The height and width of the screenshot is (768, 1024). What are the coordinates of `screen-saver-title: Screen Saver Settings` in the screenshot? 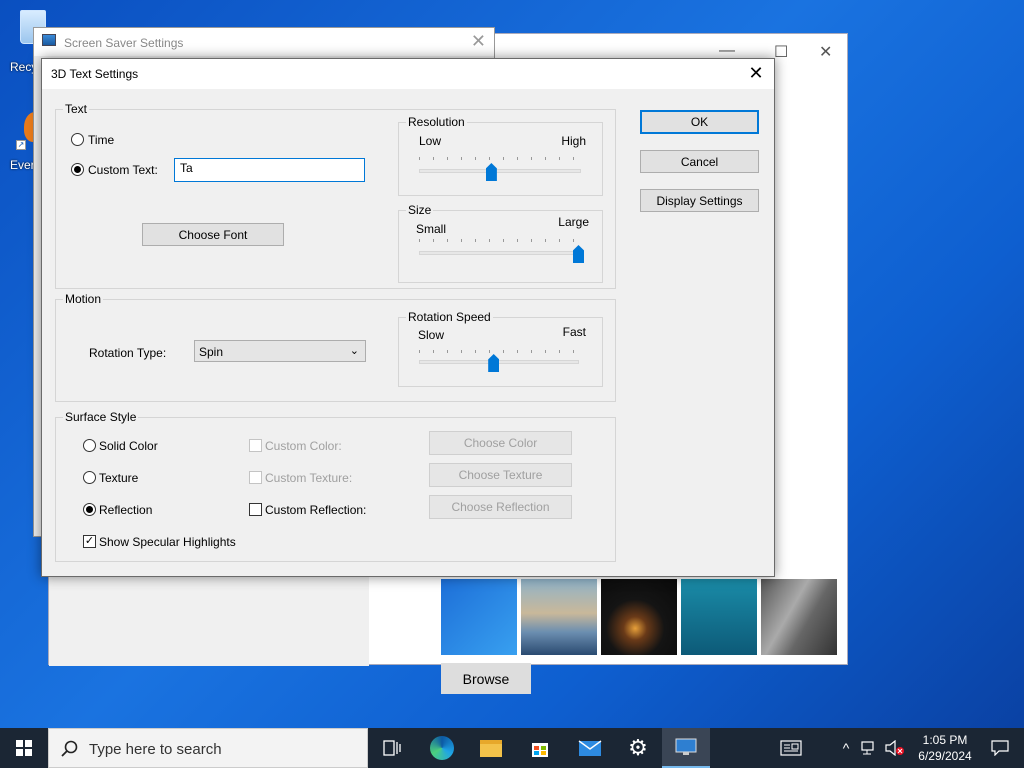 It's located at (124, 43).